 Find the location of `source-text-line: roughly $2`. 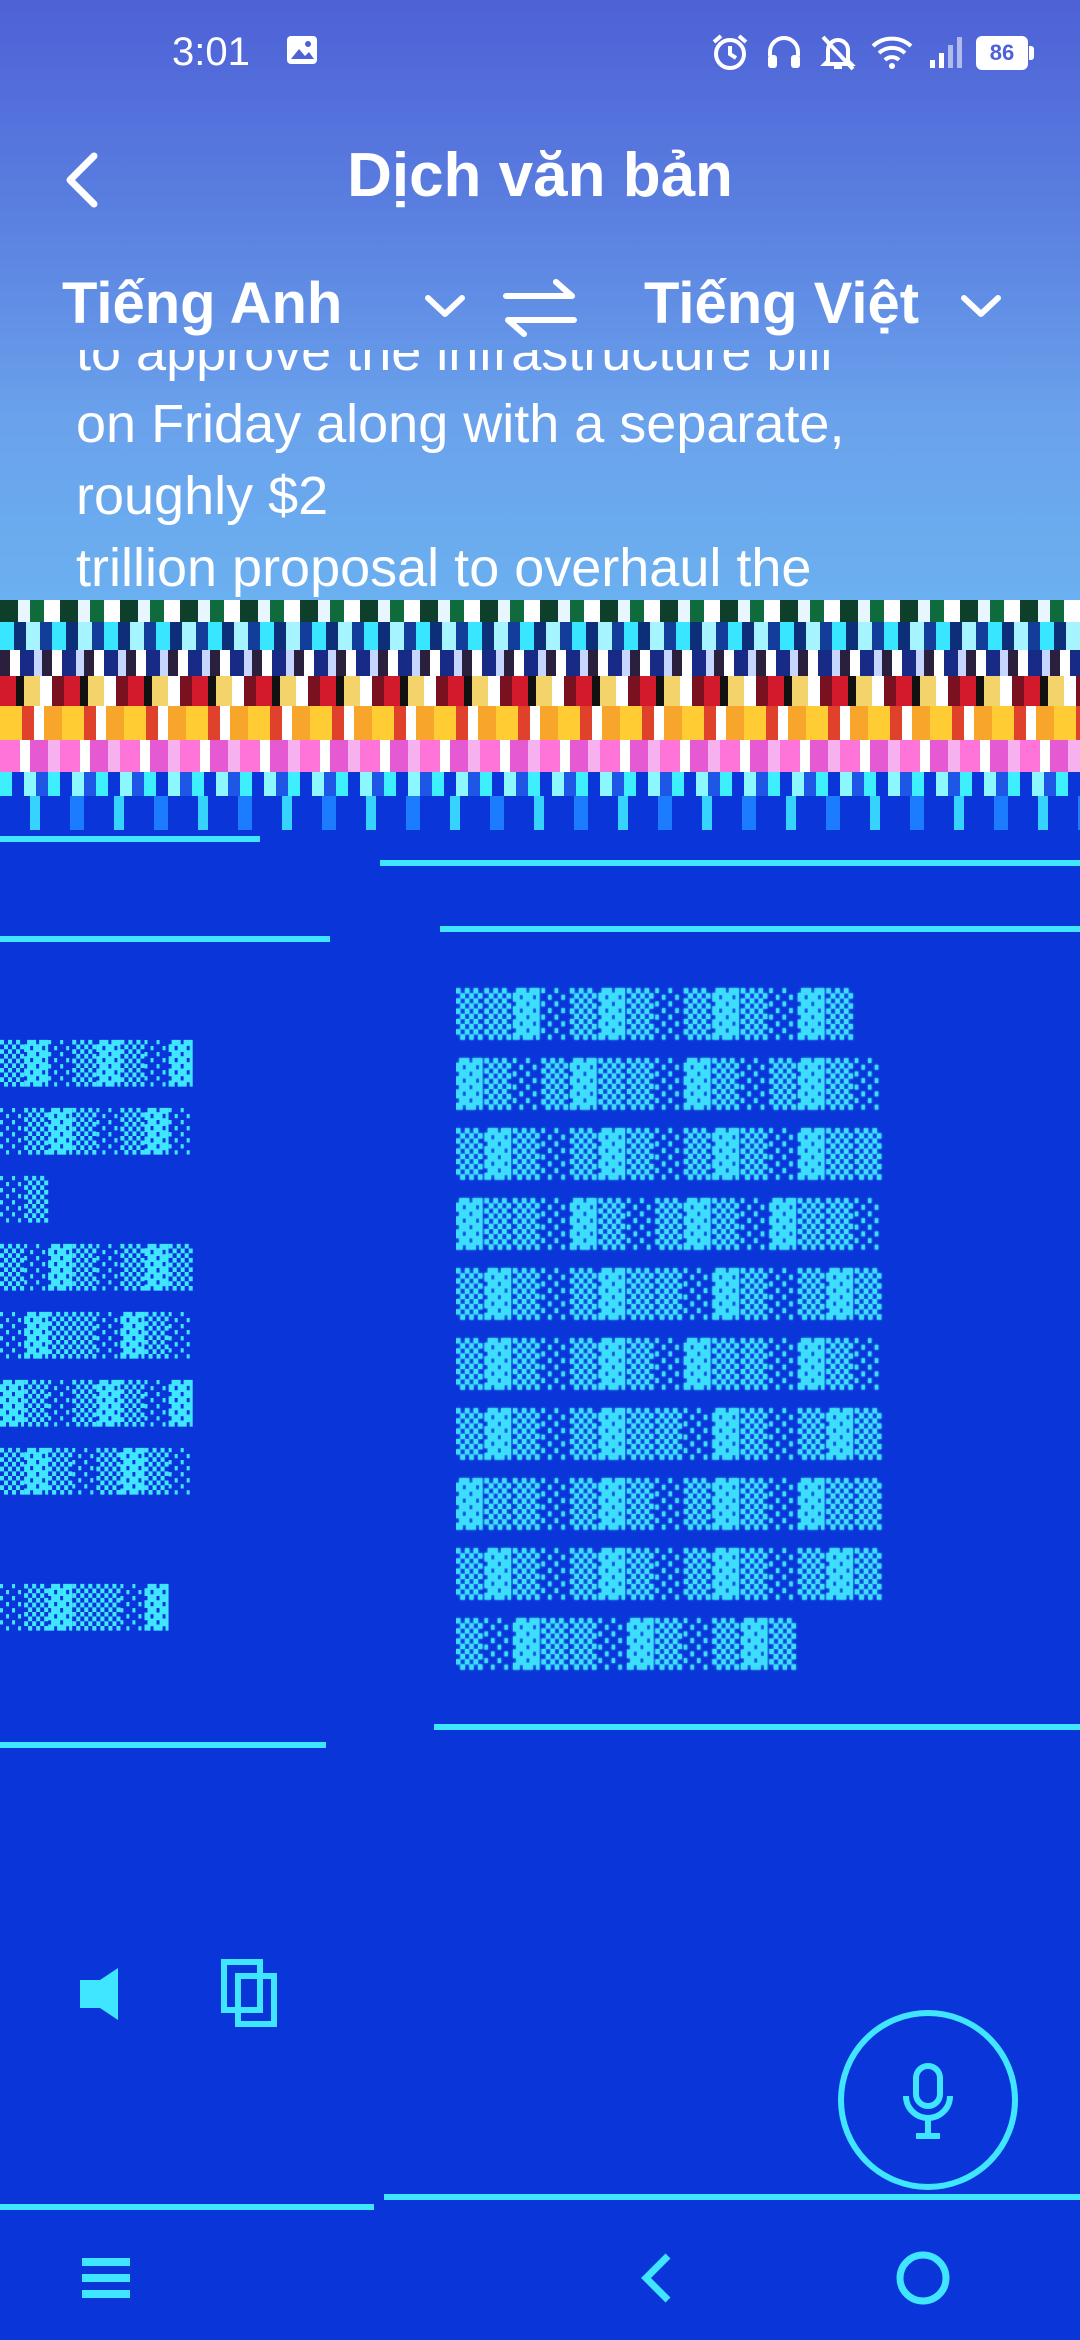

source-text-line: roughly $2 is located at coordinates (202, 496).